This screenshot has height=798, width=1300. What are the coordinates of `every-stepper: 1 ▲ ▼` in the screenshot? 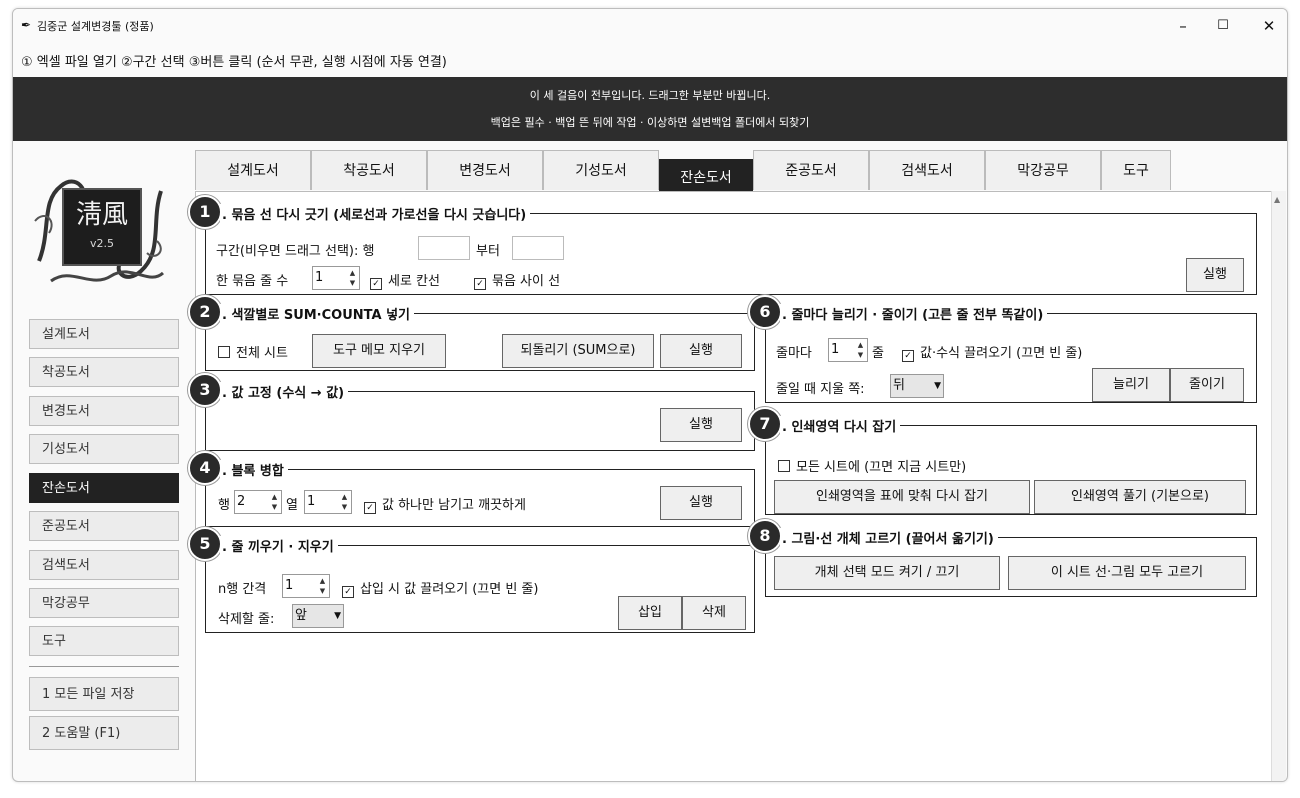 It's located at (848, 350).